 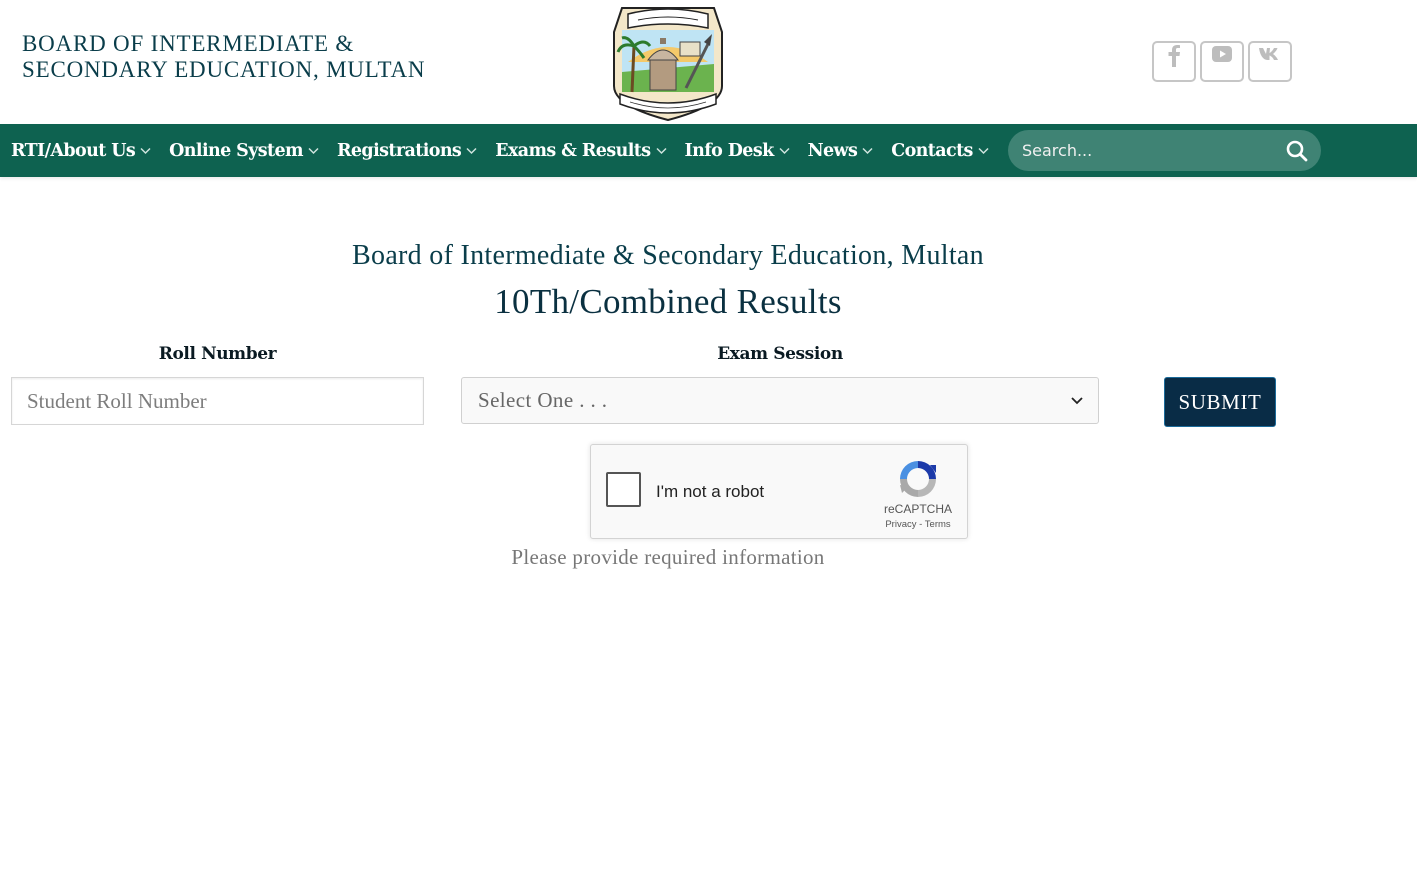 What do you see at coordinates (224, 69) in the screenshot?
I see `site-title-line2: SECONDARY EDUCATION, MULTAN` at bounding box center [224, 69].